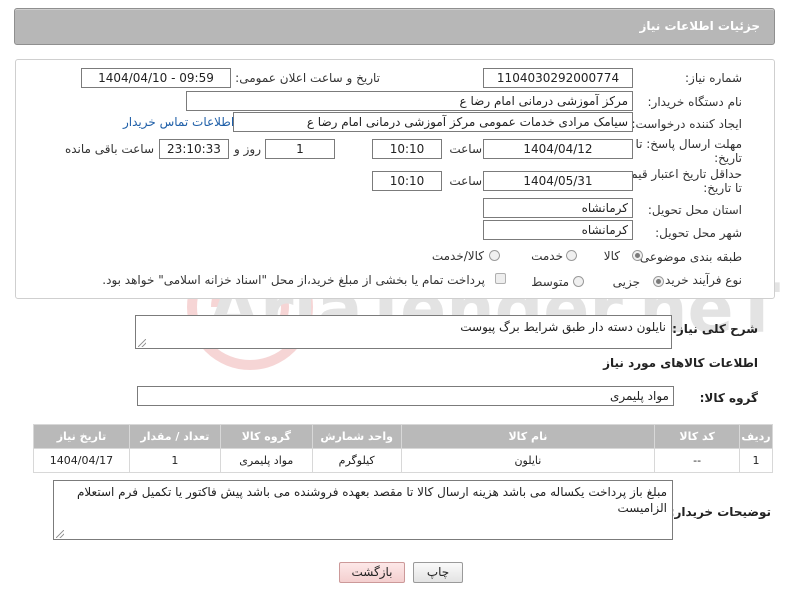 This screenshot has height=598, width=788. Describe the element at coordinates (558, 208) in the screenshot. I see `province-field: کرمانشاه` at that location.